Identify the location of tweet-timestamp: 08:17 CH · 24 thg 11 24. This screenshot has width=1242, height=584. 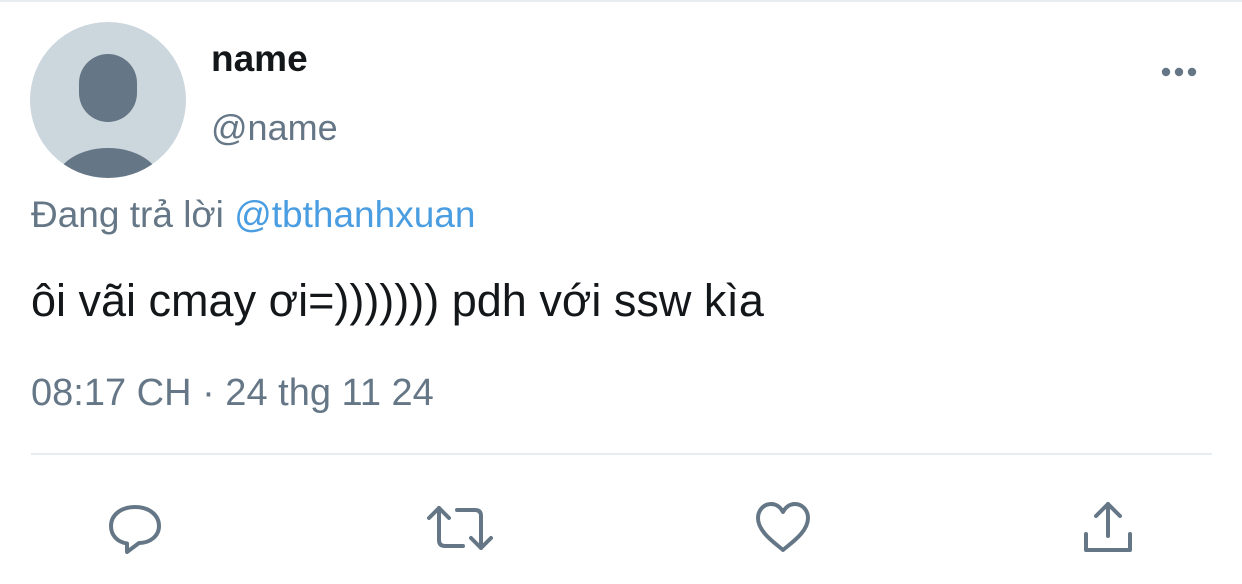
(232, 393).